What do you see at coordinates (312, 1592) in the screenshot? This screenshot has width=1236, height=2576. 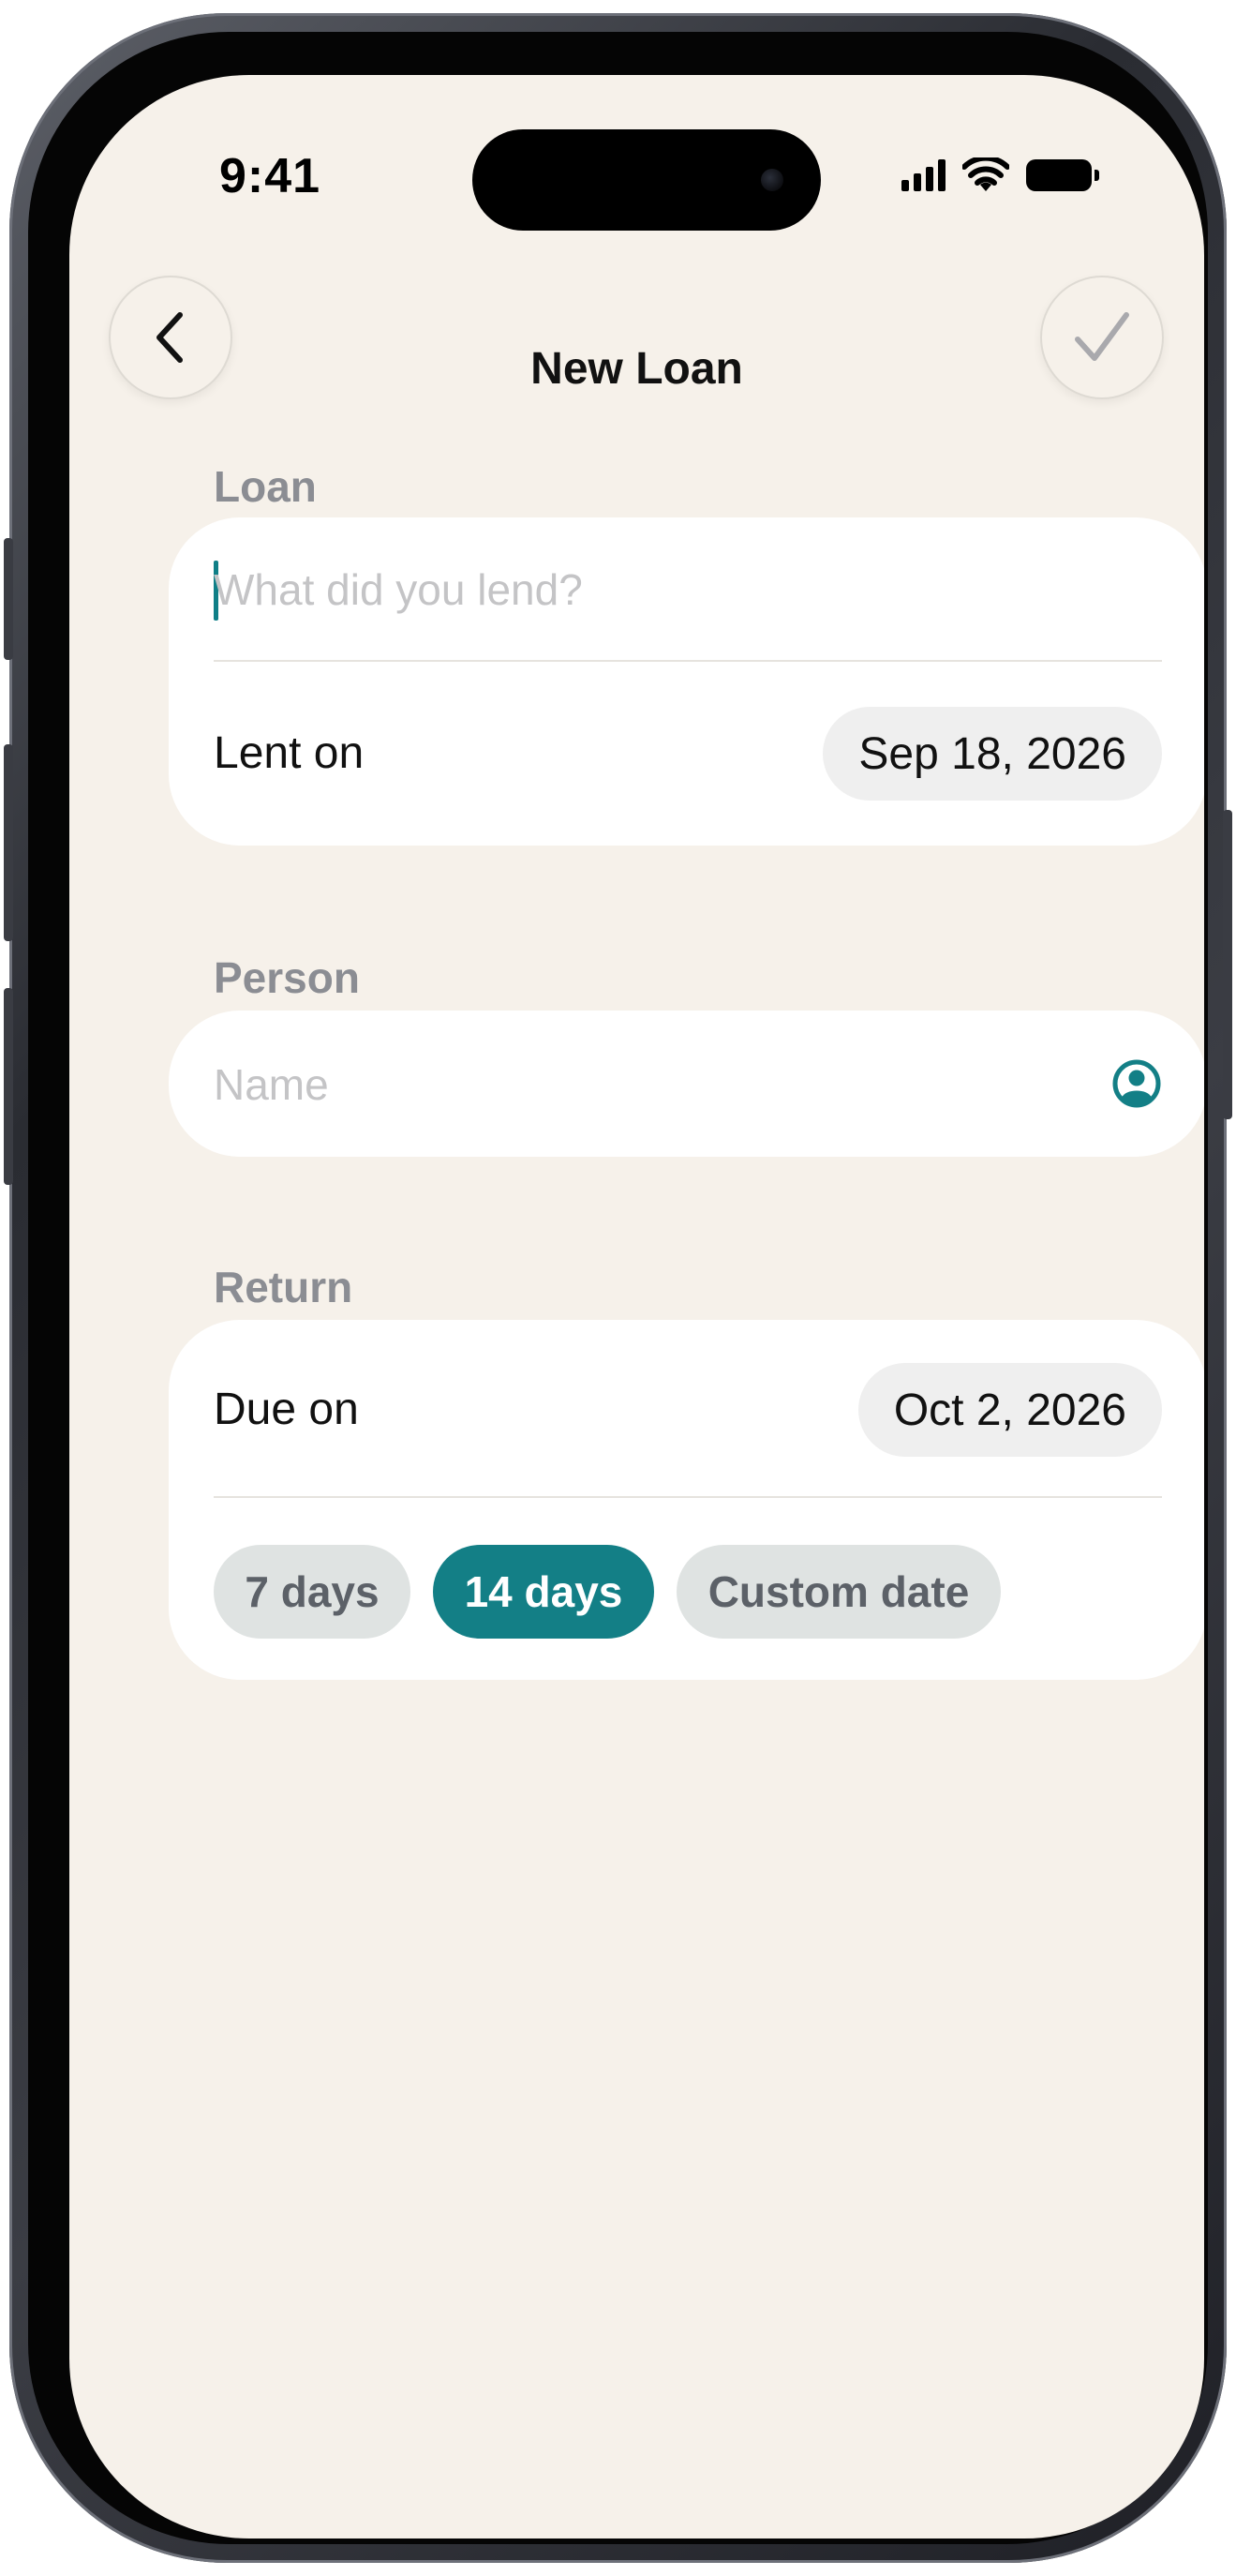 I see `preset-chip-7-days: 7 days` at bounding box center [312, 1592].